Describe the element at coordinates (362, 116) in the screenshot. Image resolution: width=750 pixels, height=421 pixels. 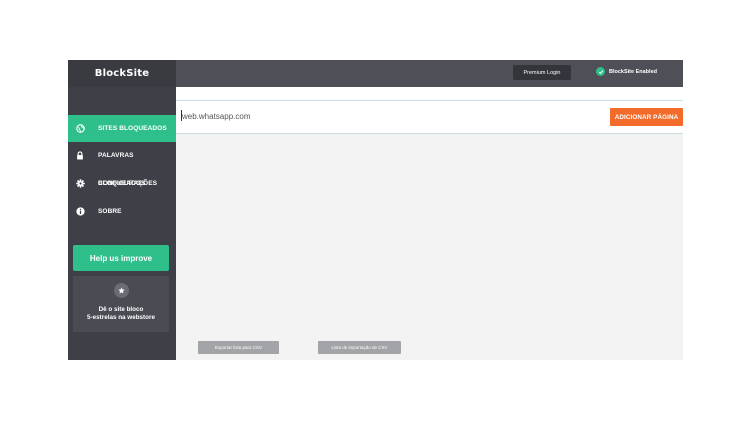
I see `url-input` at that location.